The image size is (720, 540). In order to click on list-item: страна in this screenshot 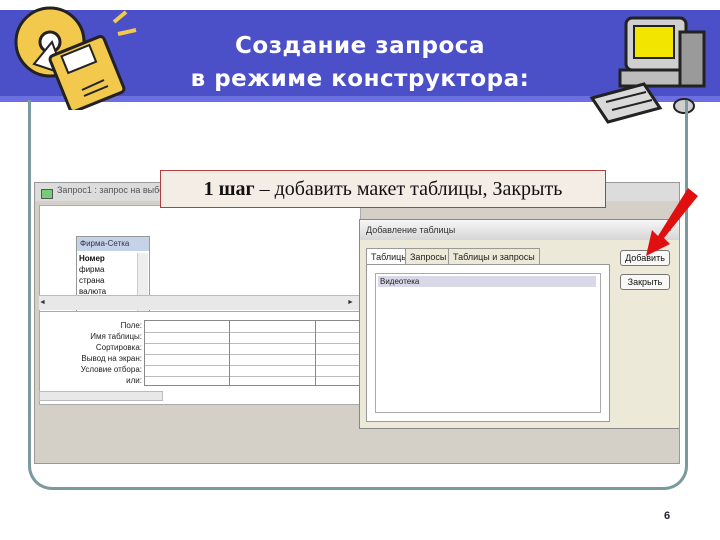, I will do `click(107, 280)`.